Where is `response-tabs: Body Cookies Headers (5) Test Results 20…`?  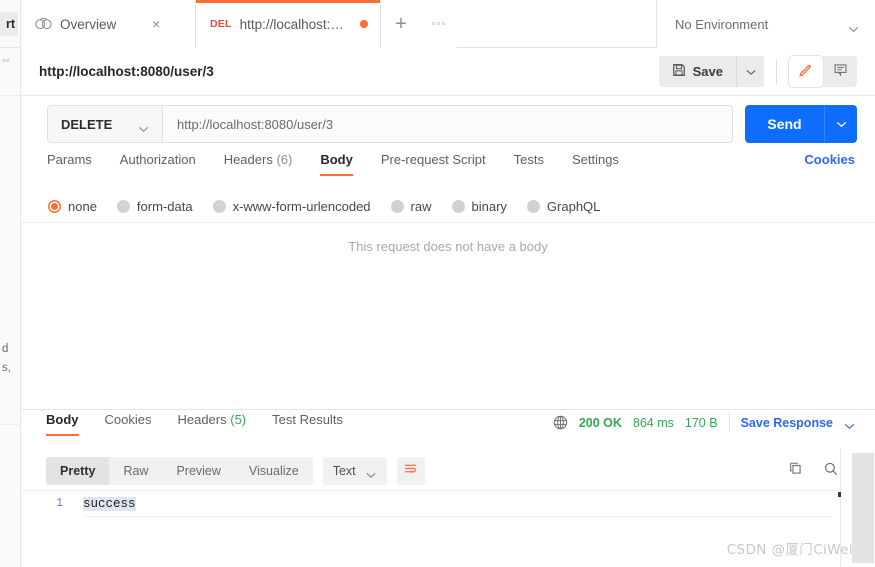 response-tabs: Body Cookies Headers (5) Test Results 20… is located at coordinates (448, 430).